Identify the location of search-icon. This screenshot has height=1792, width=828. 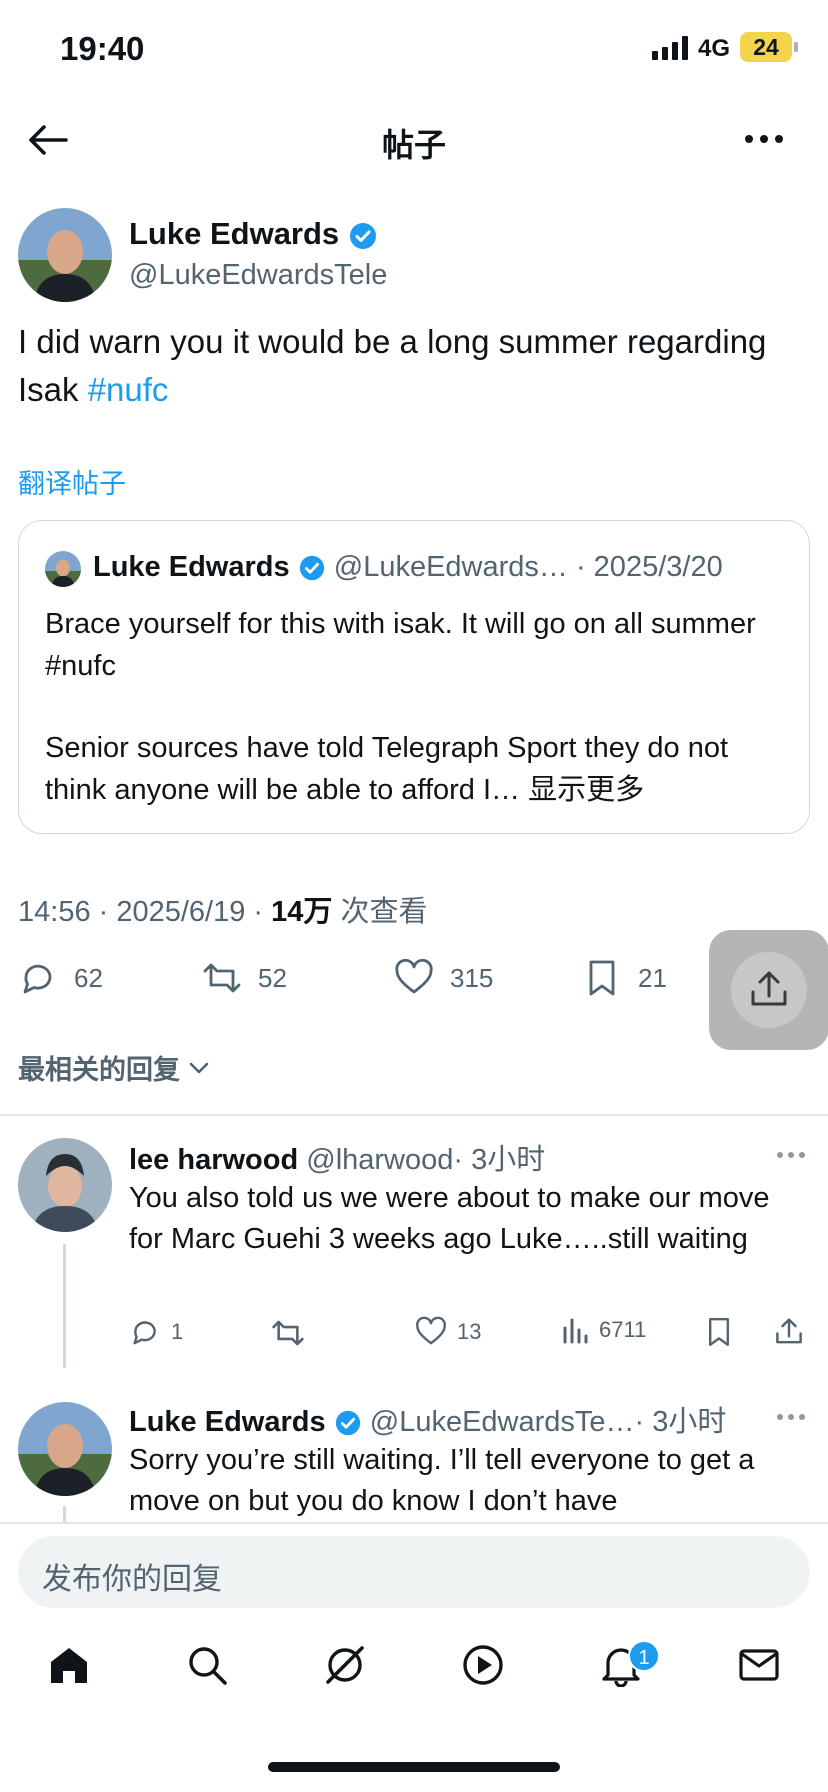
(208, 1666).